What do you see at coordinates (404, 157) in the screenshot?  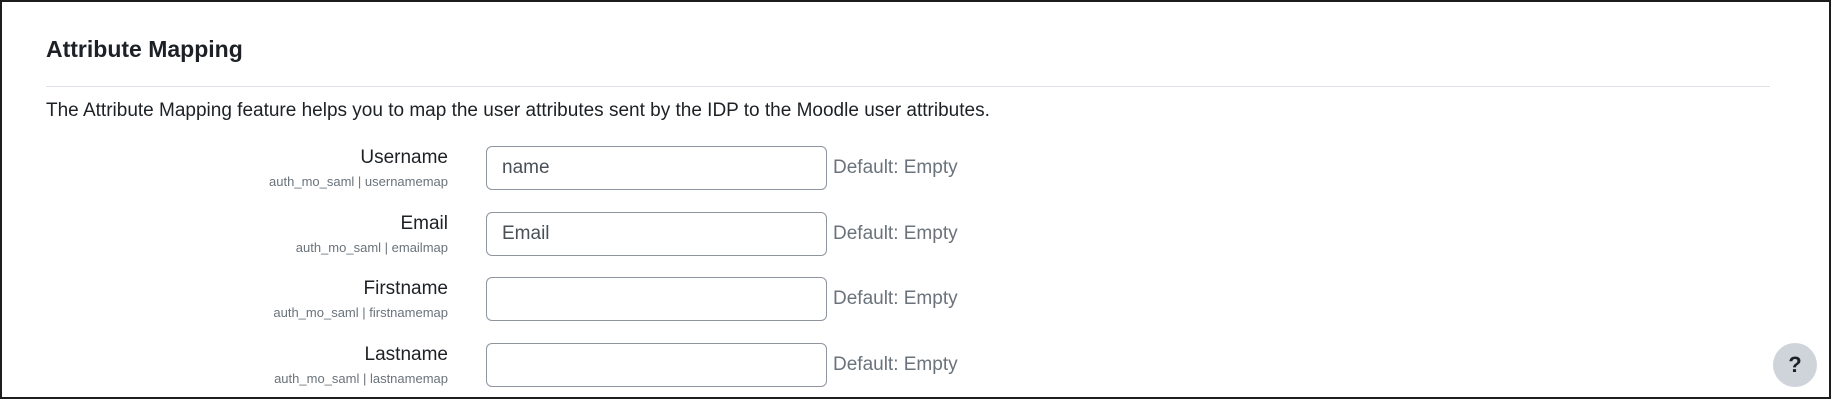 I see `setting-label-username: Username` at bounding box center [404, 157].